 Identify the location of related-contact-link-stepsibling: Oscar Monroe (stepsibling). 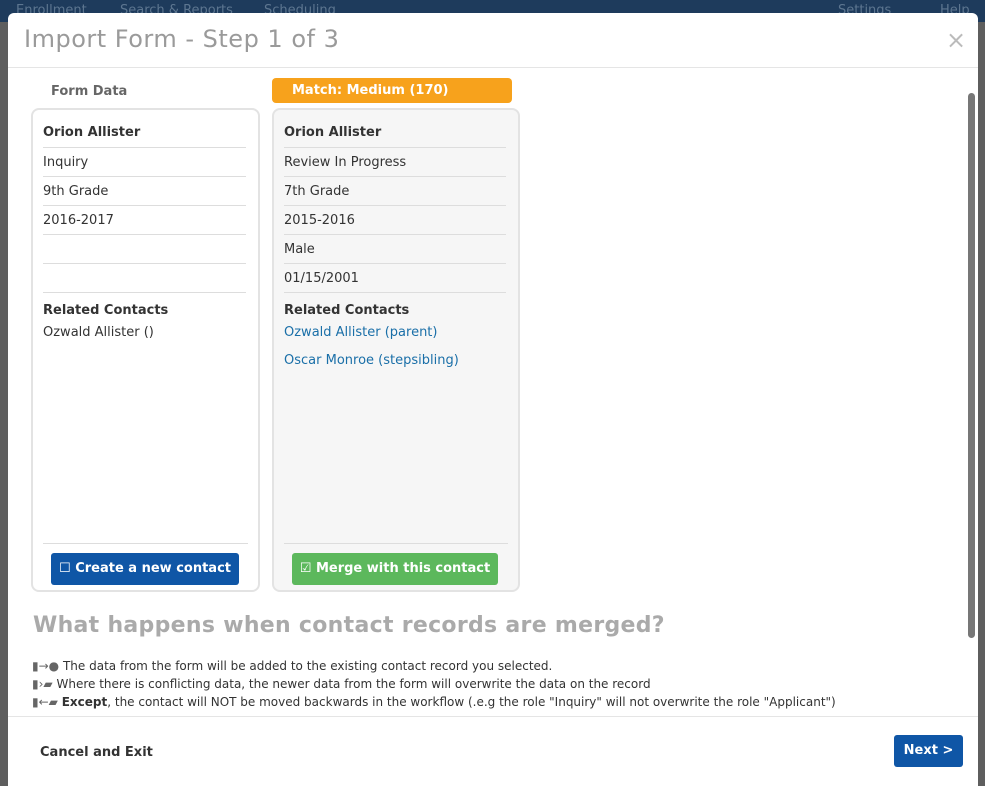
(371, 360).